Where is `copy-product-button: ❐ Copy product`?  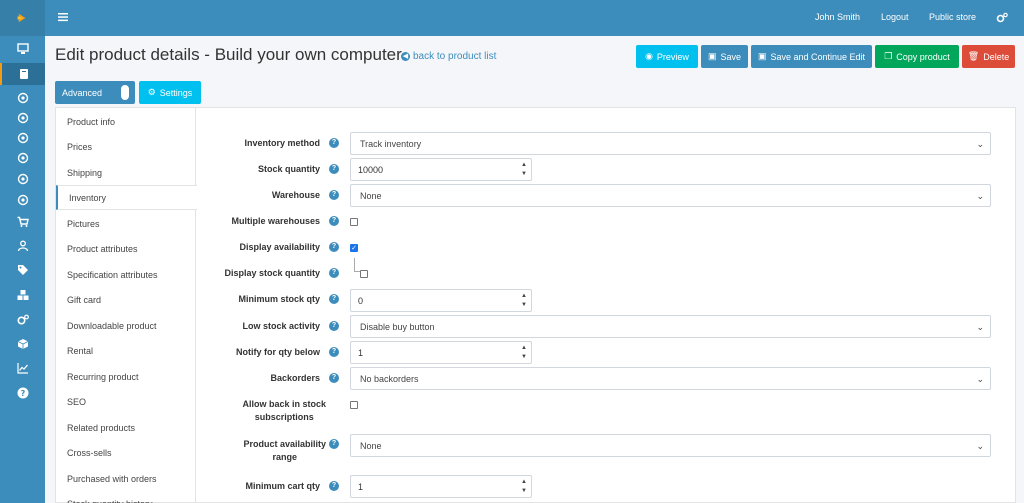 copy-product-button: ❐ Copy product is located at coordinates (917, 56).